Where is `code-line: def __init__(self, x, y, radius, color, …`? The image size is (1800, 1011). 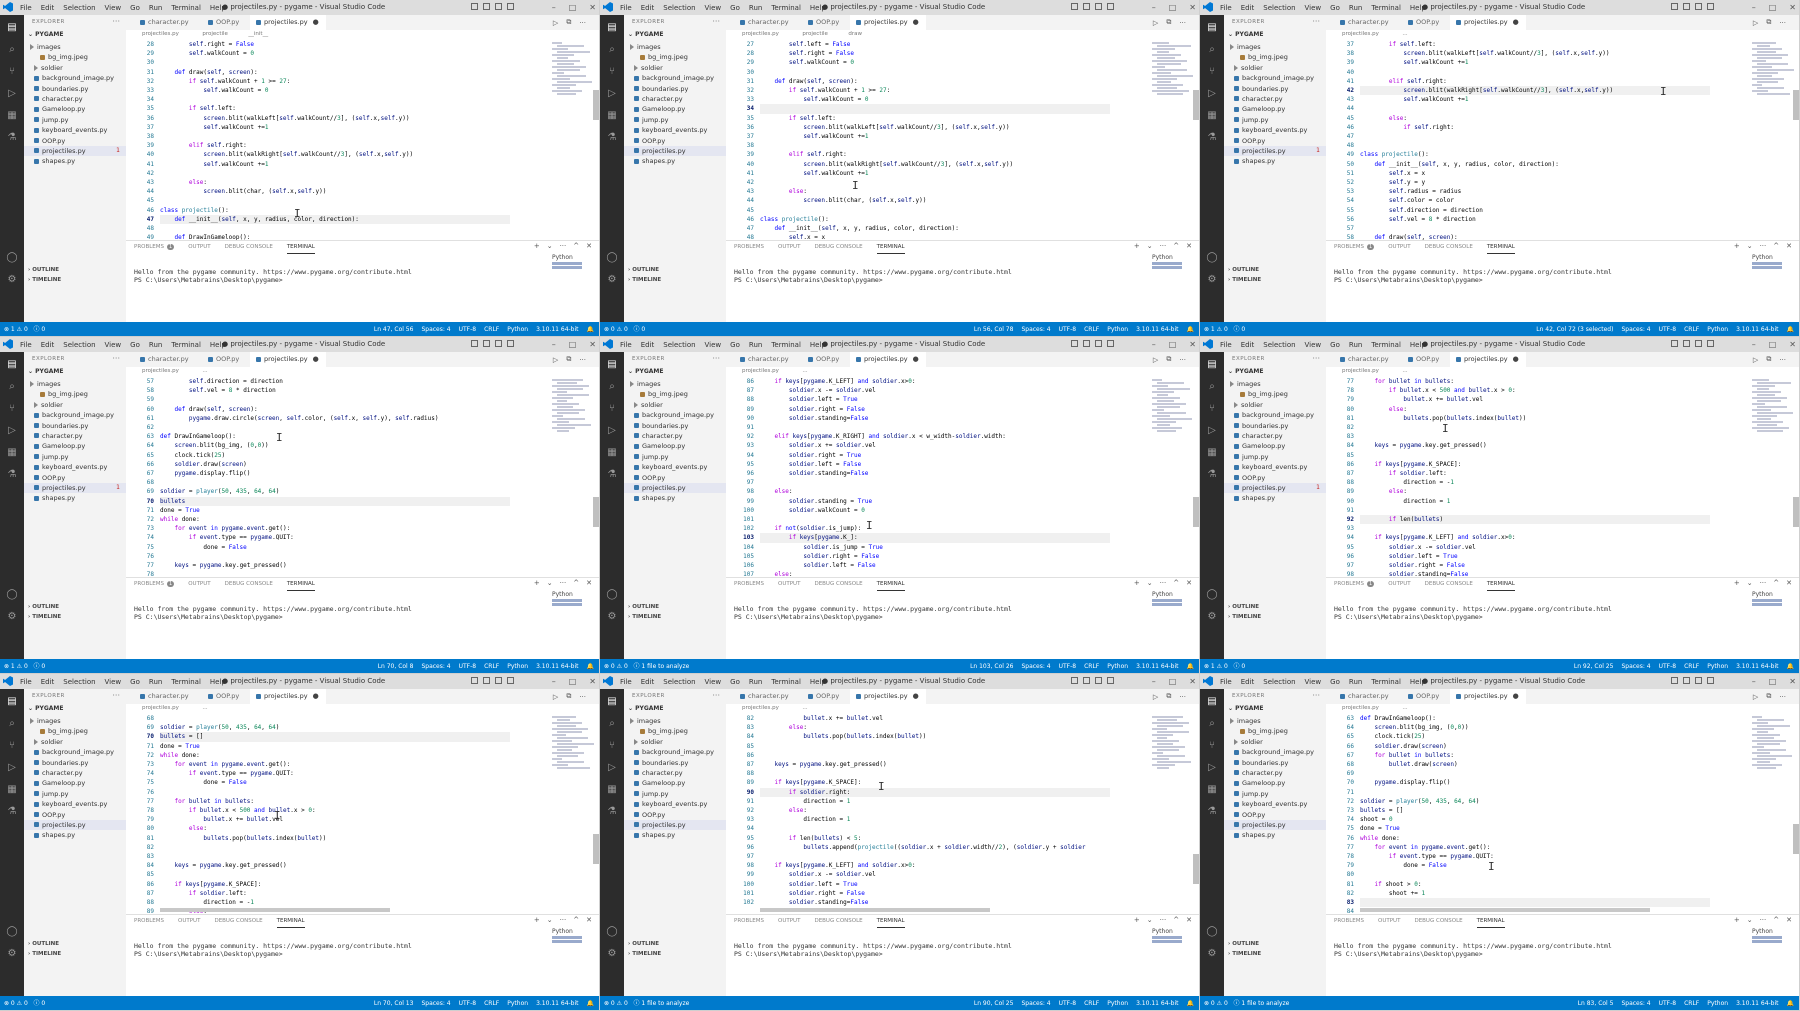 code-line: def __init__(self, x, y, radius, color, … is located at coordinates (859, 228).